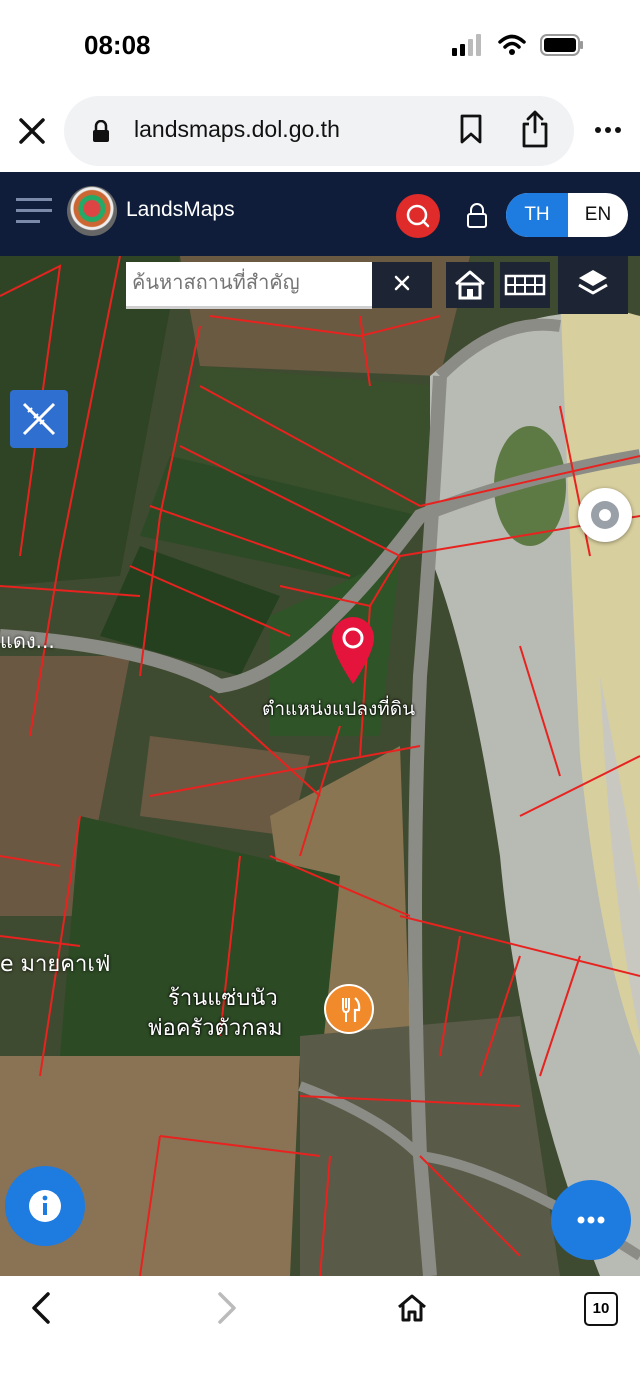  I want to click on status-icons, so click(518, 45).